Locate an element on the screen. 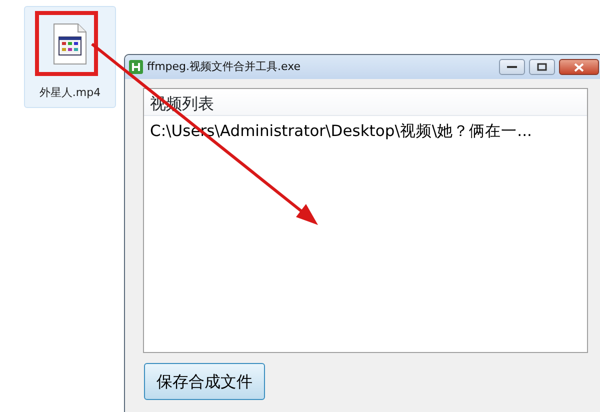 The height and width of the screenshot is (412, 600). highlight-frame is located at coordinates (66, 43).